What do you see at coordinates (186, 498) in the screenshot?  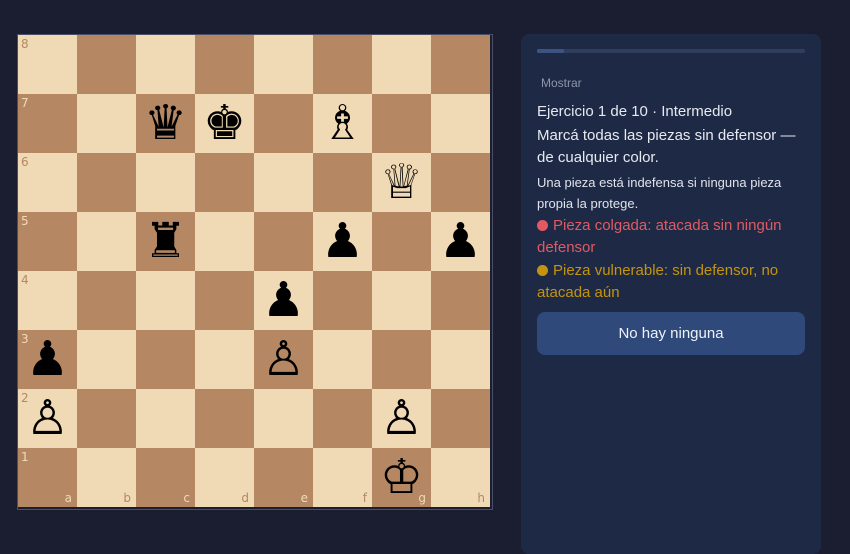 I see `file-label: c` at bounding box center [186, 498].